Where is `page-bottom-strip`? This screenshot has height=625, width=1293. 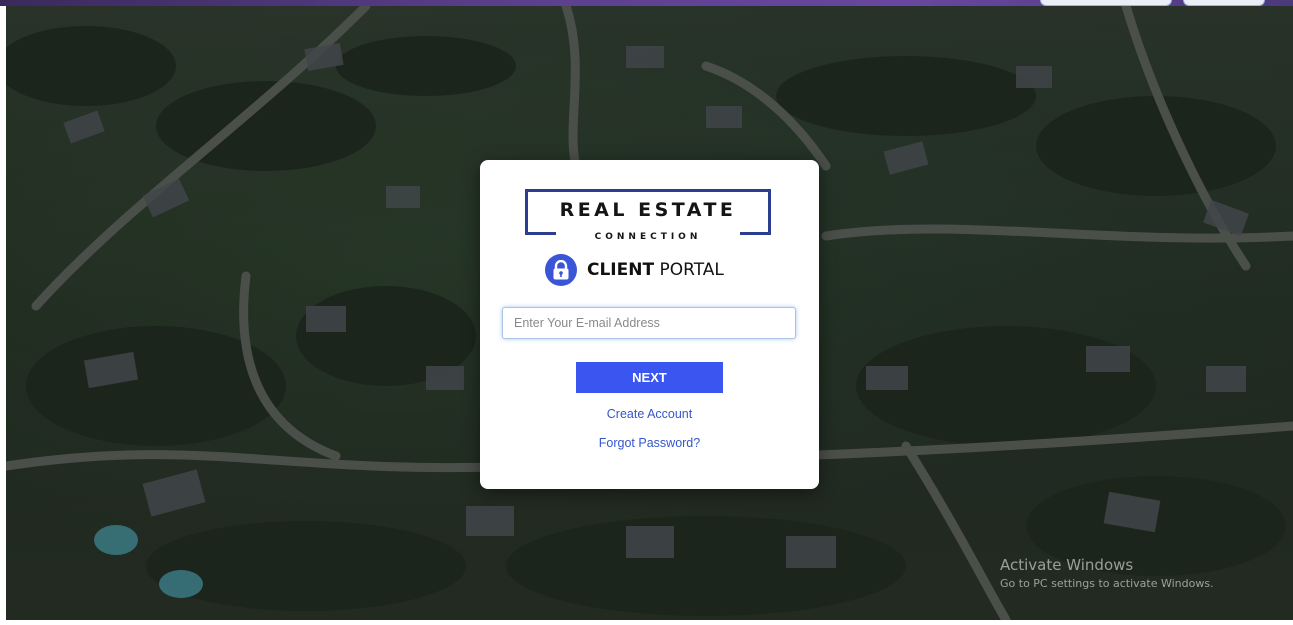 page-bottom-strip is located at coordinates (646, 622).